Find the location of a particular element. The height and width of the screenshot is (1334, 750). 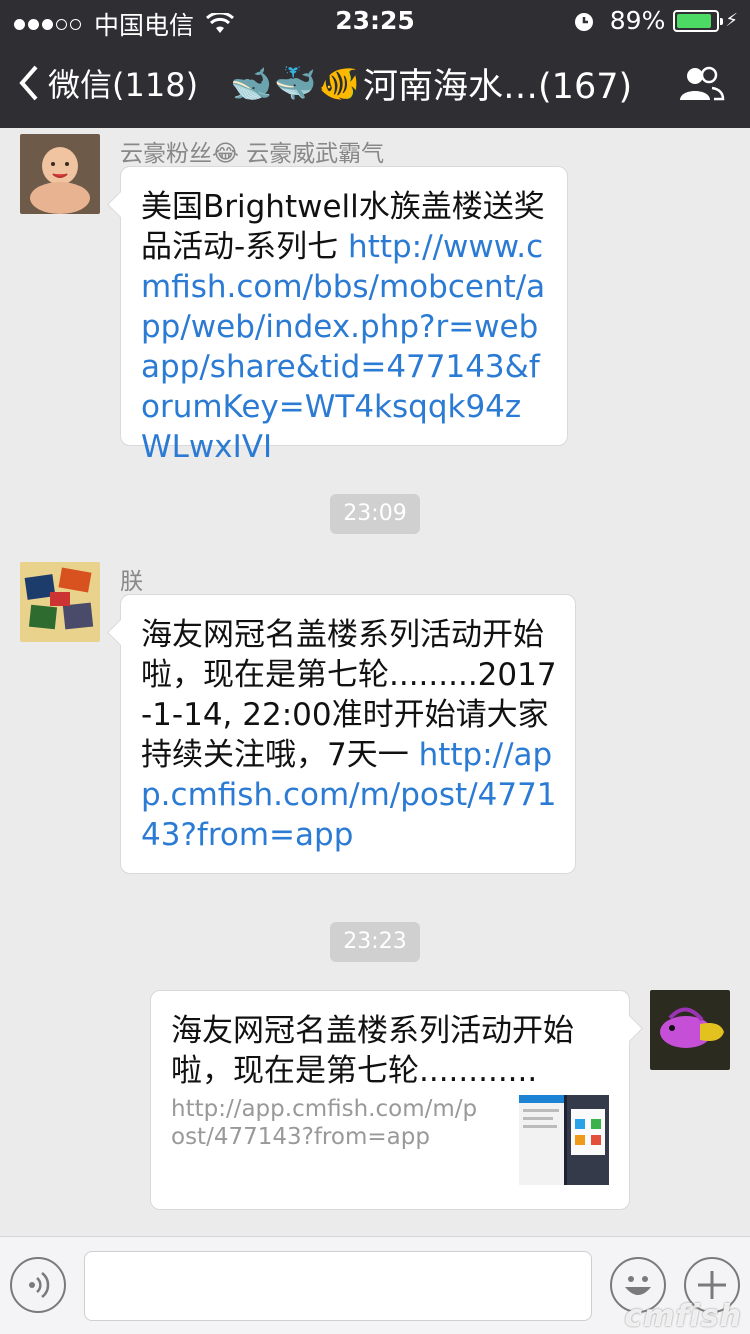

share-card-thumbnail is located at coordinates (564, 1140).